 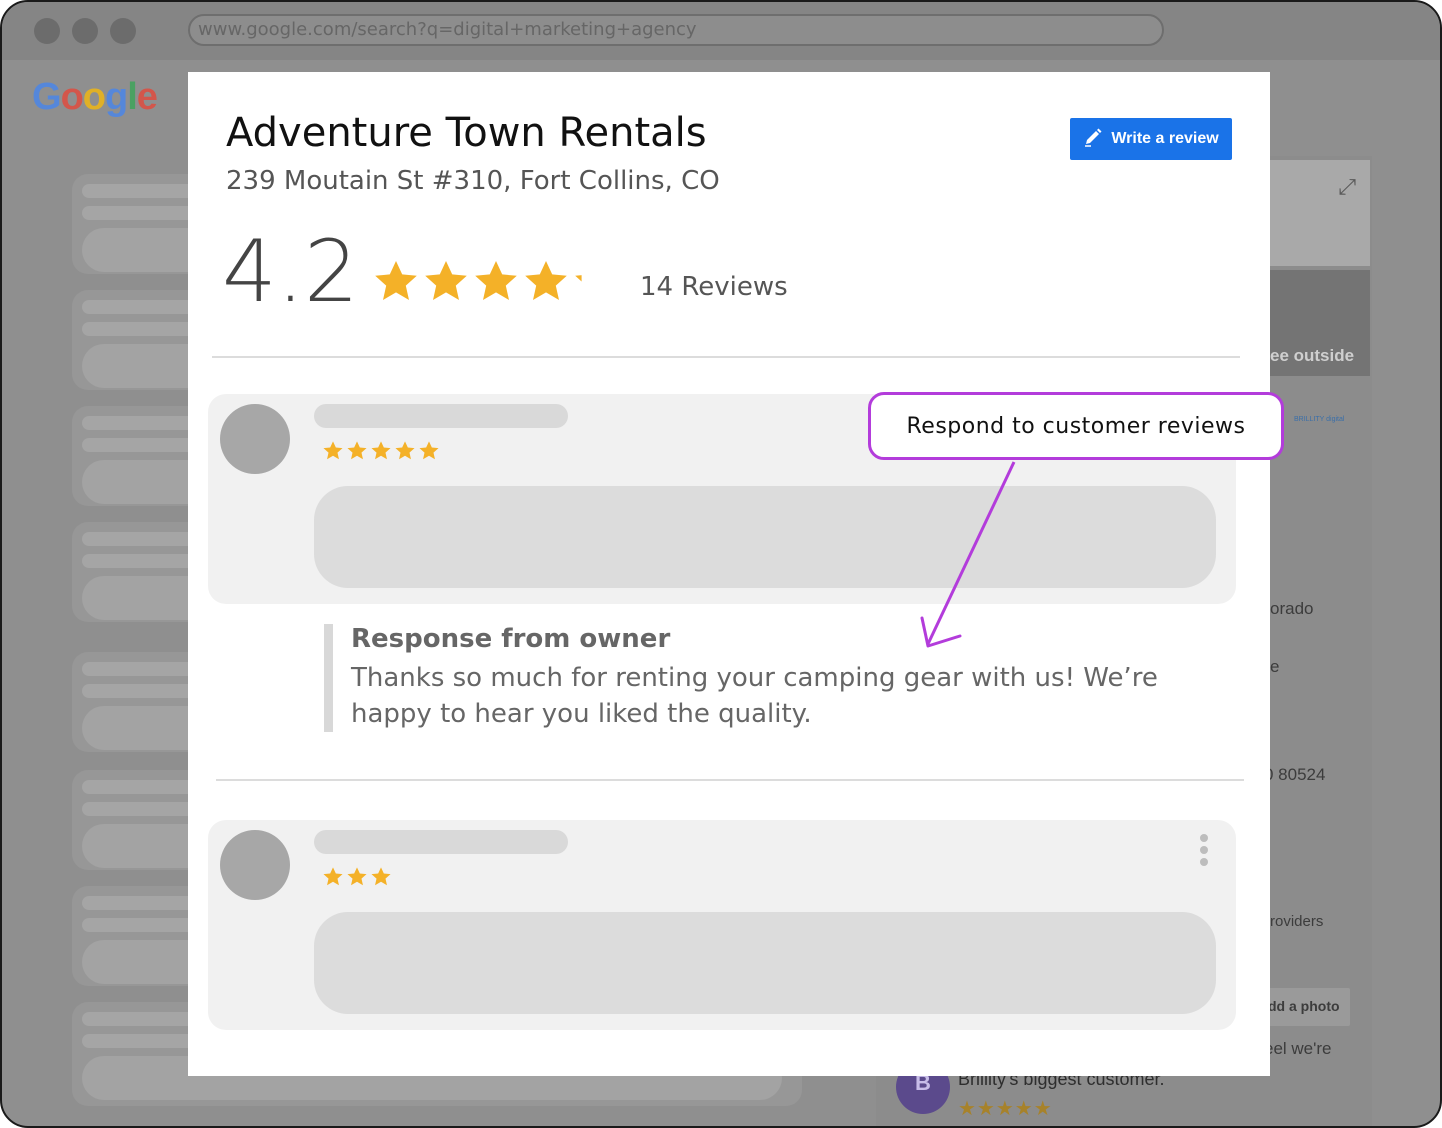 What do you see at coordinates (47, 31) in the screenshot?
I see `close-window-button` at bounding box center [47, 31].